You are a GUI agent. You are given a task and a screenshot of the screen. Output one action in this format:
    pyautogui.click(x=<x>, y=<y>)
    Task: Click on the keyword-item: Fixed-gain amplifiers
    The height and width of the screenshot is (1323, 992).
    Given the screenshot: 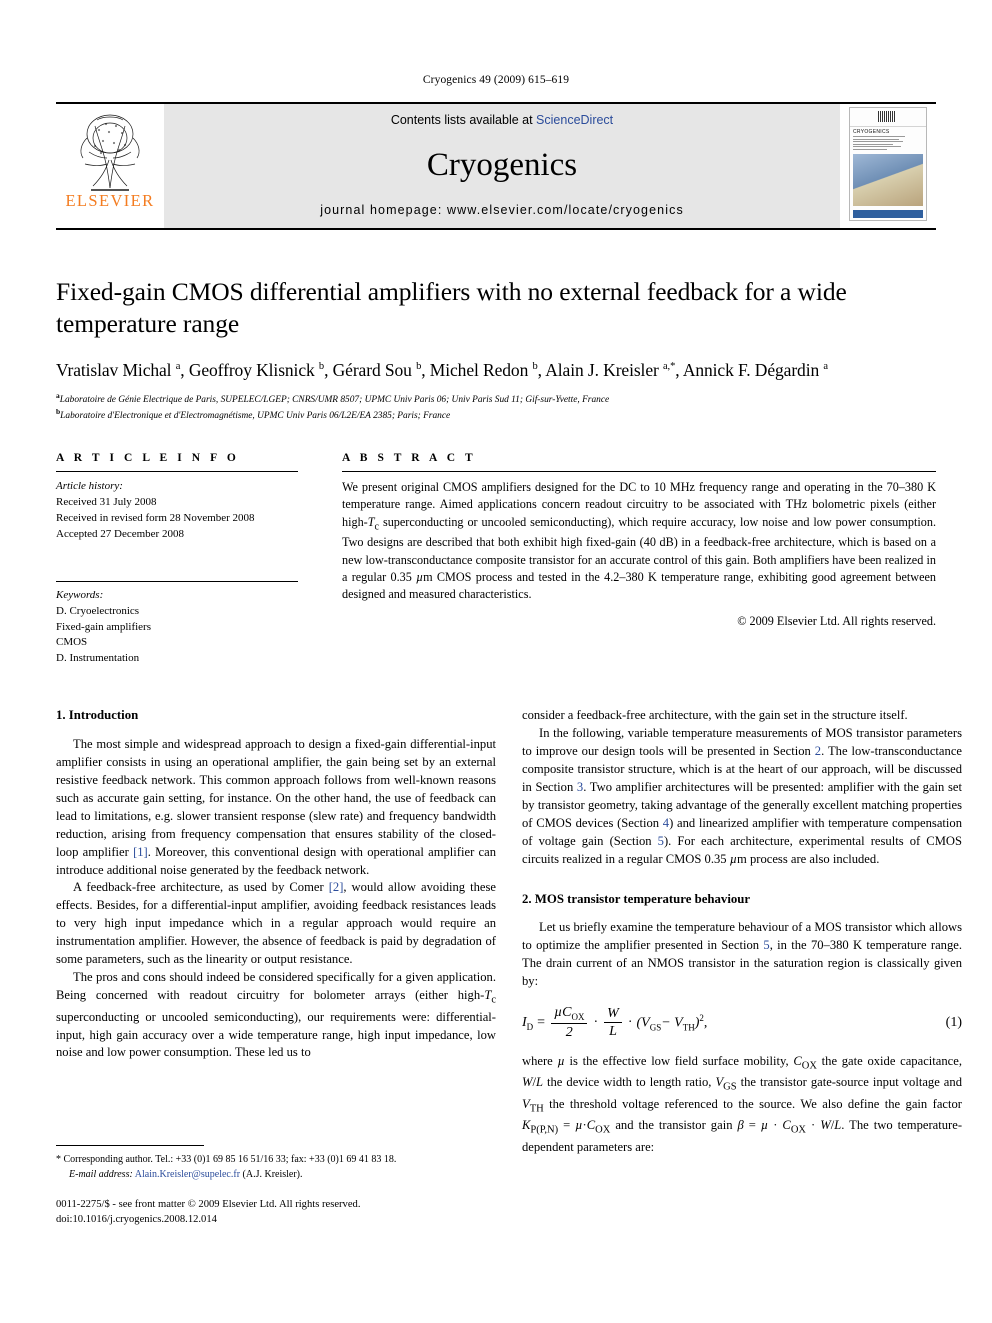 What is the action you would take?
    pyautogui.click(x=104, y=626)
    